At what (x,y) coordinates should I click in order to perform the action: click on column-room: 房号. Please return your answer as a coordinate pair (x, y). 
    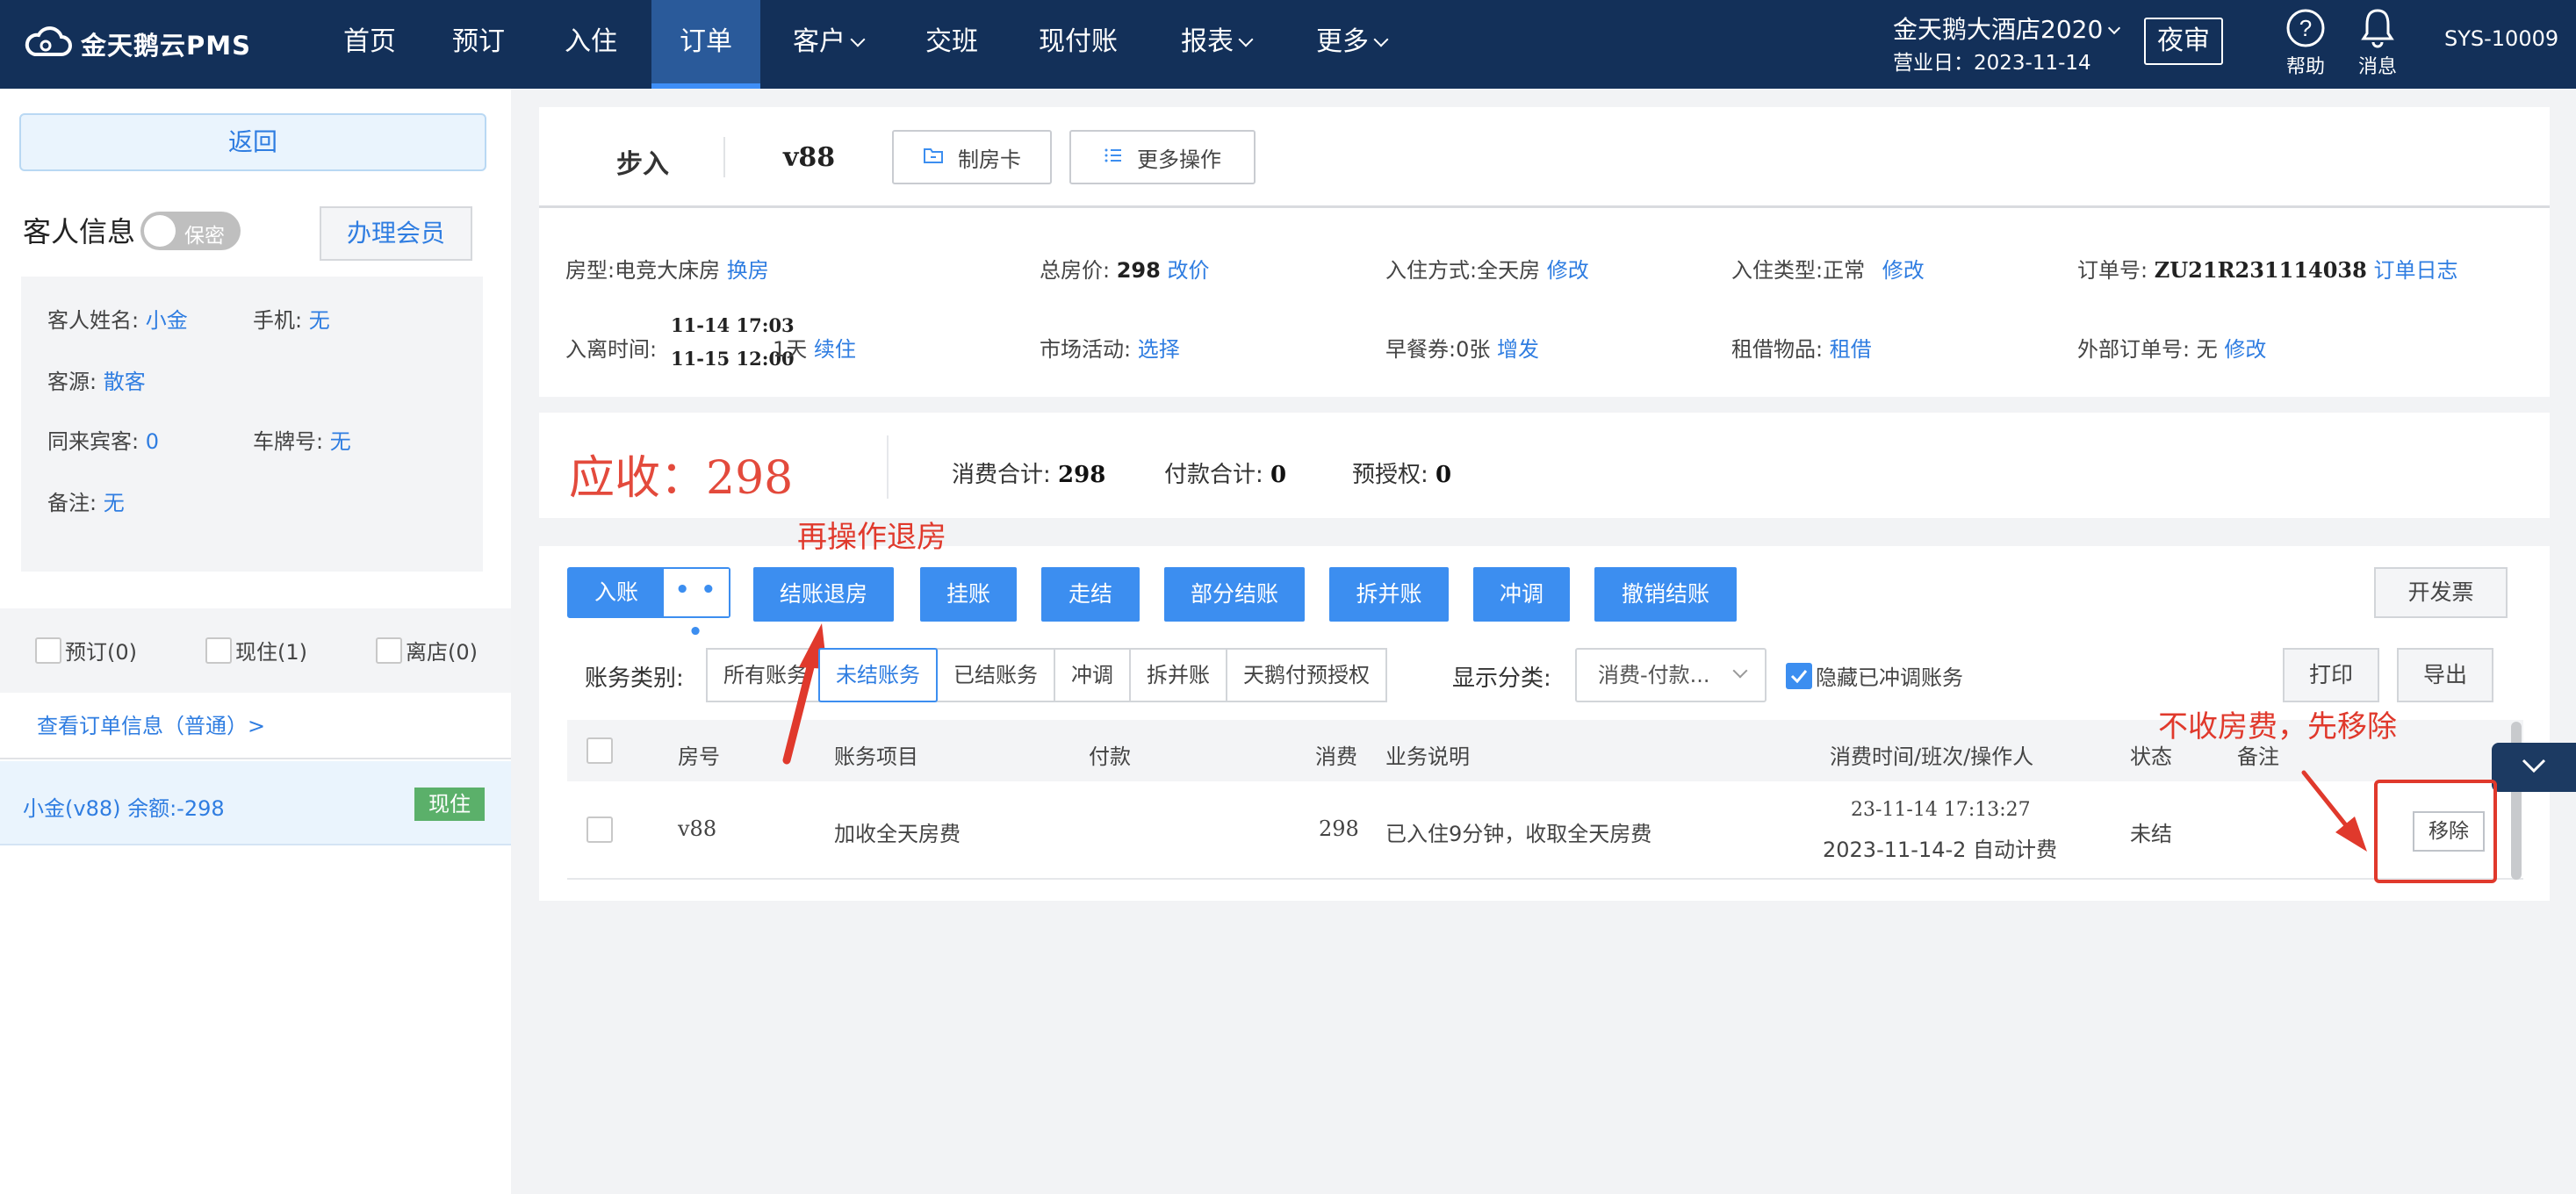
    Looking at the image, I should click on (699, 756).